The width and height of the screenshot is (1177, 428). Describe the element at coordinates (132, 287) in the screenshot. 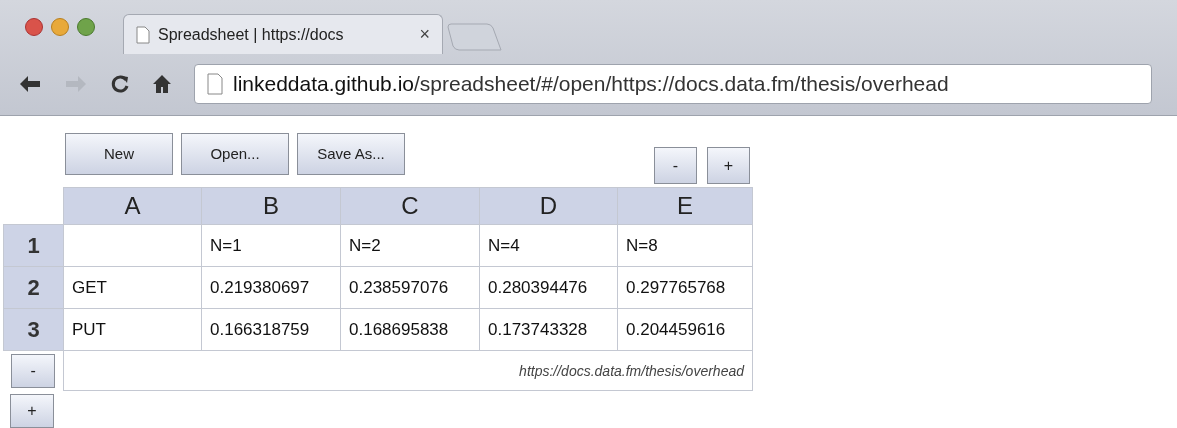

I see `table-cell: GET` at that location.